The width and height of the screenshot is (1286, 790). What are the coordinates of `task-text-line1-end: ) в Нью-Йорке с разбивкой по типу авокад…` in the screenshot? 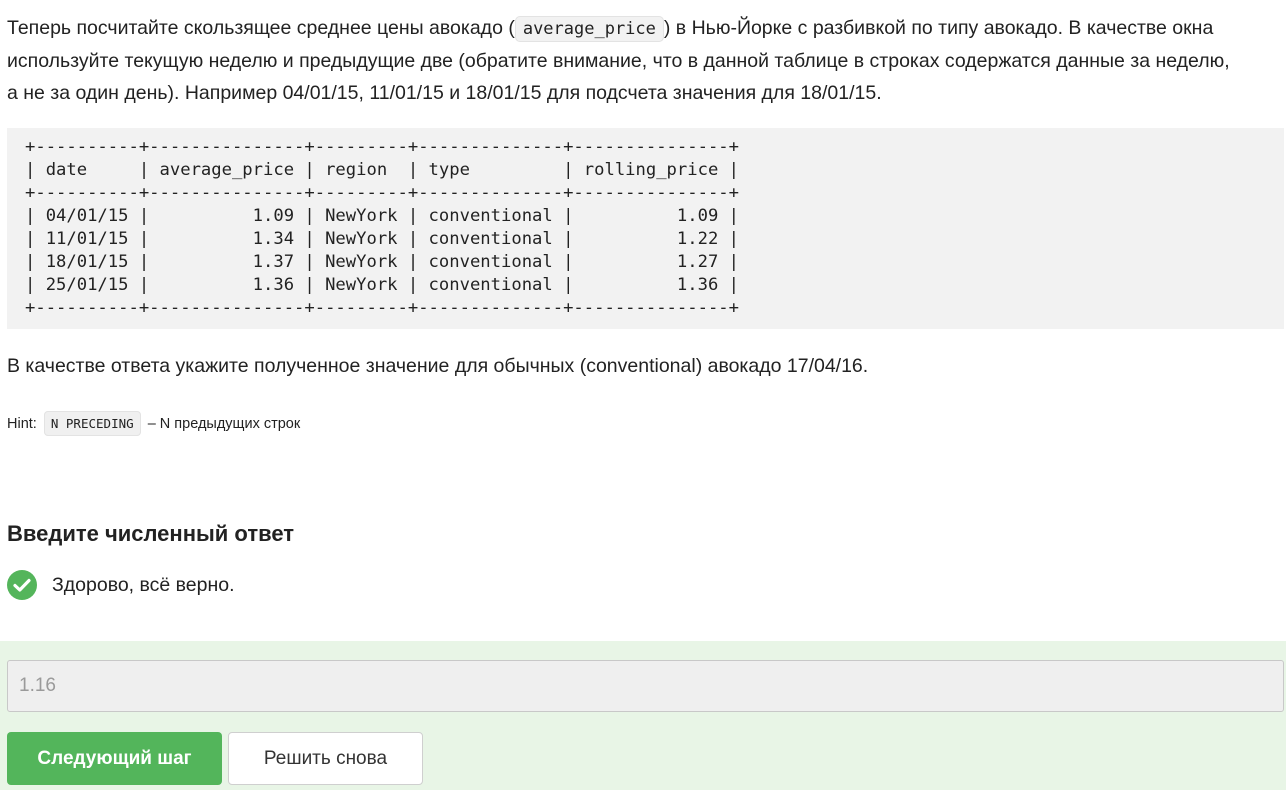 It's located at (938, 28).